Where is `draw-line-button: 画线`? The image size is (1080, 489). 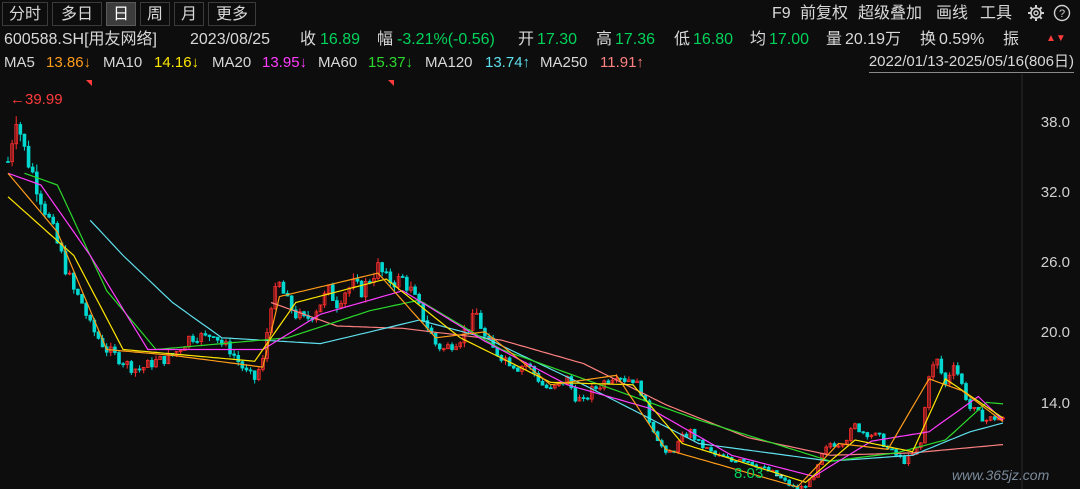 draw-line-button: 画线 is located at coordinates (952, 14).